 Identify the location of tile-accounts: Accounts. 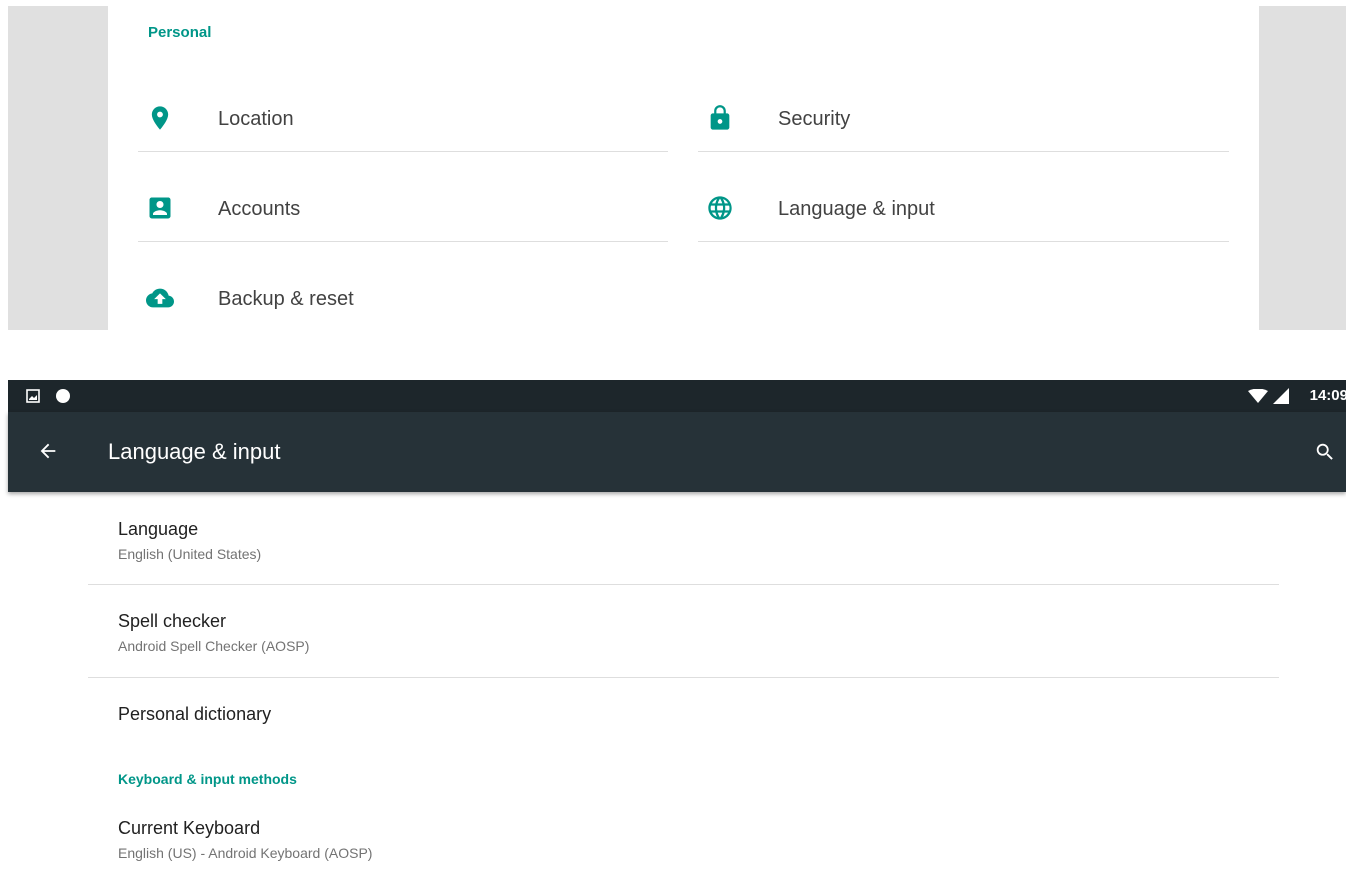
(403, 203).